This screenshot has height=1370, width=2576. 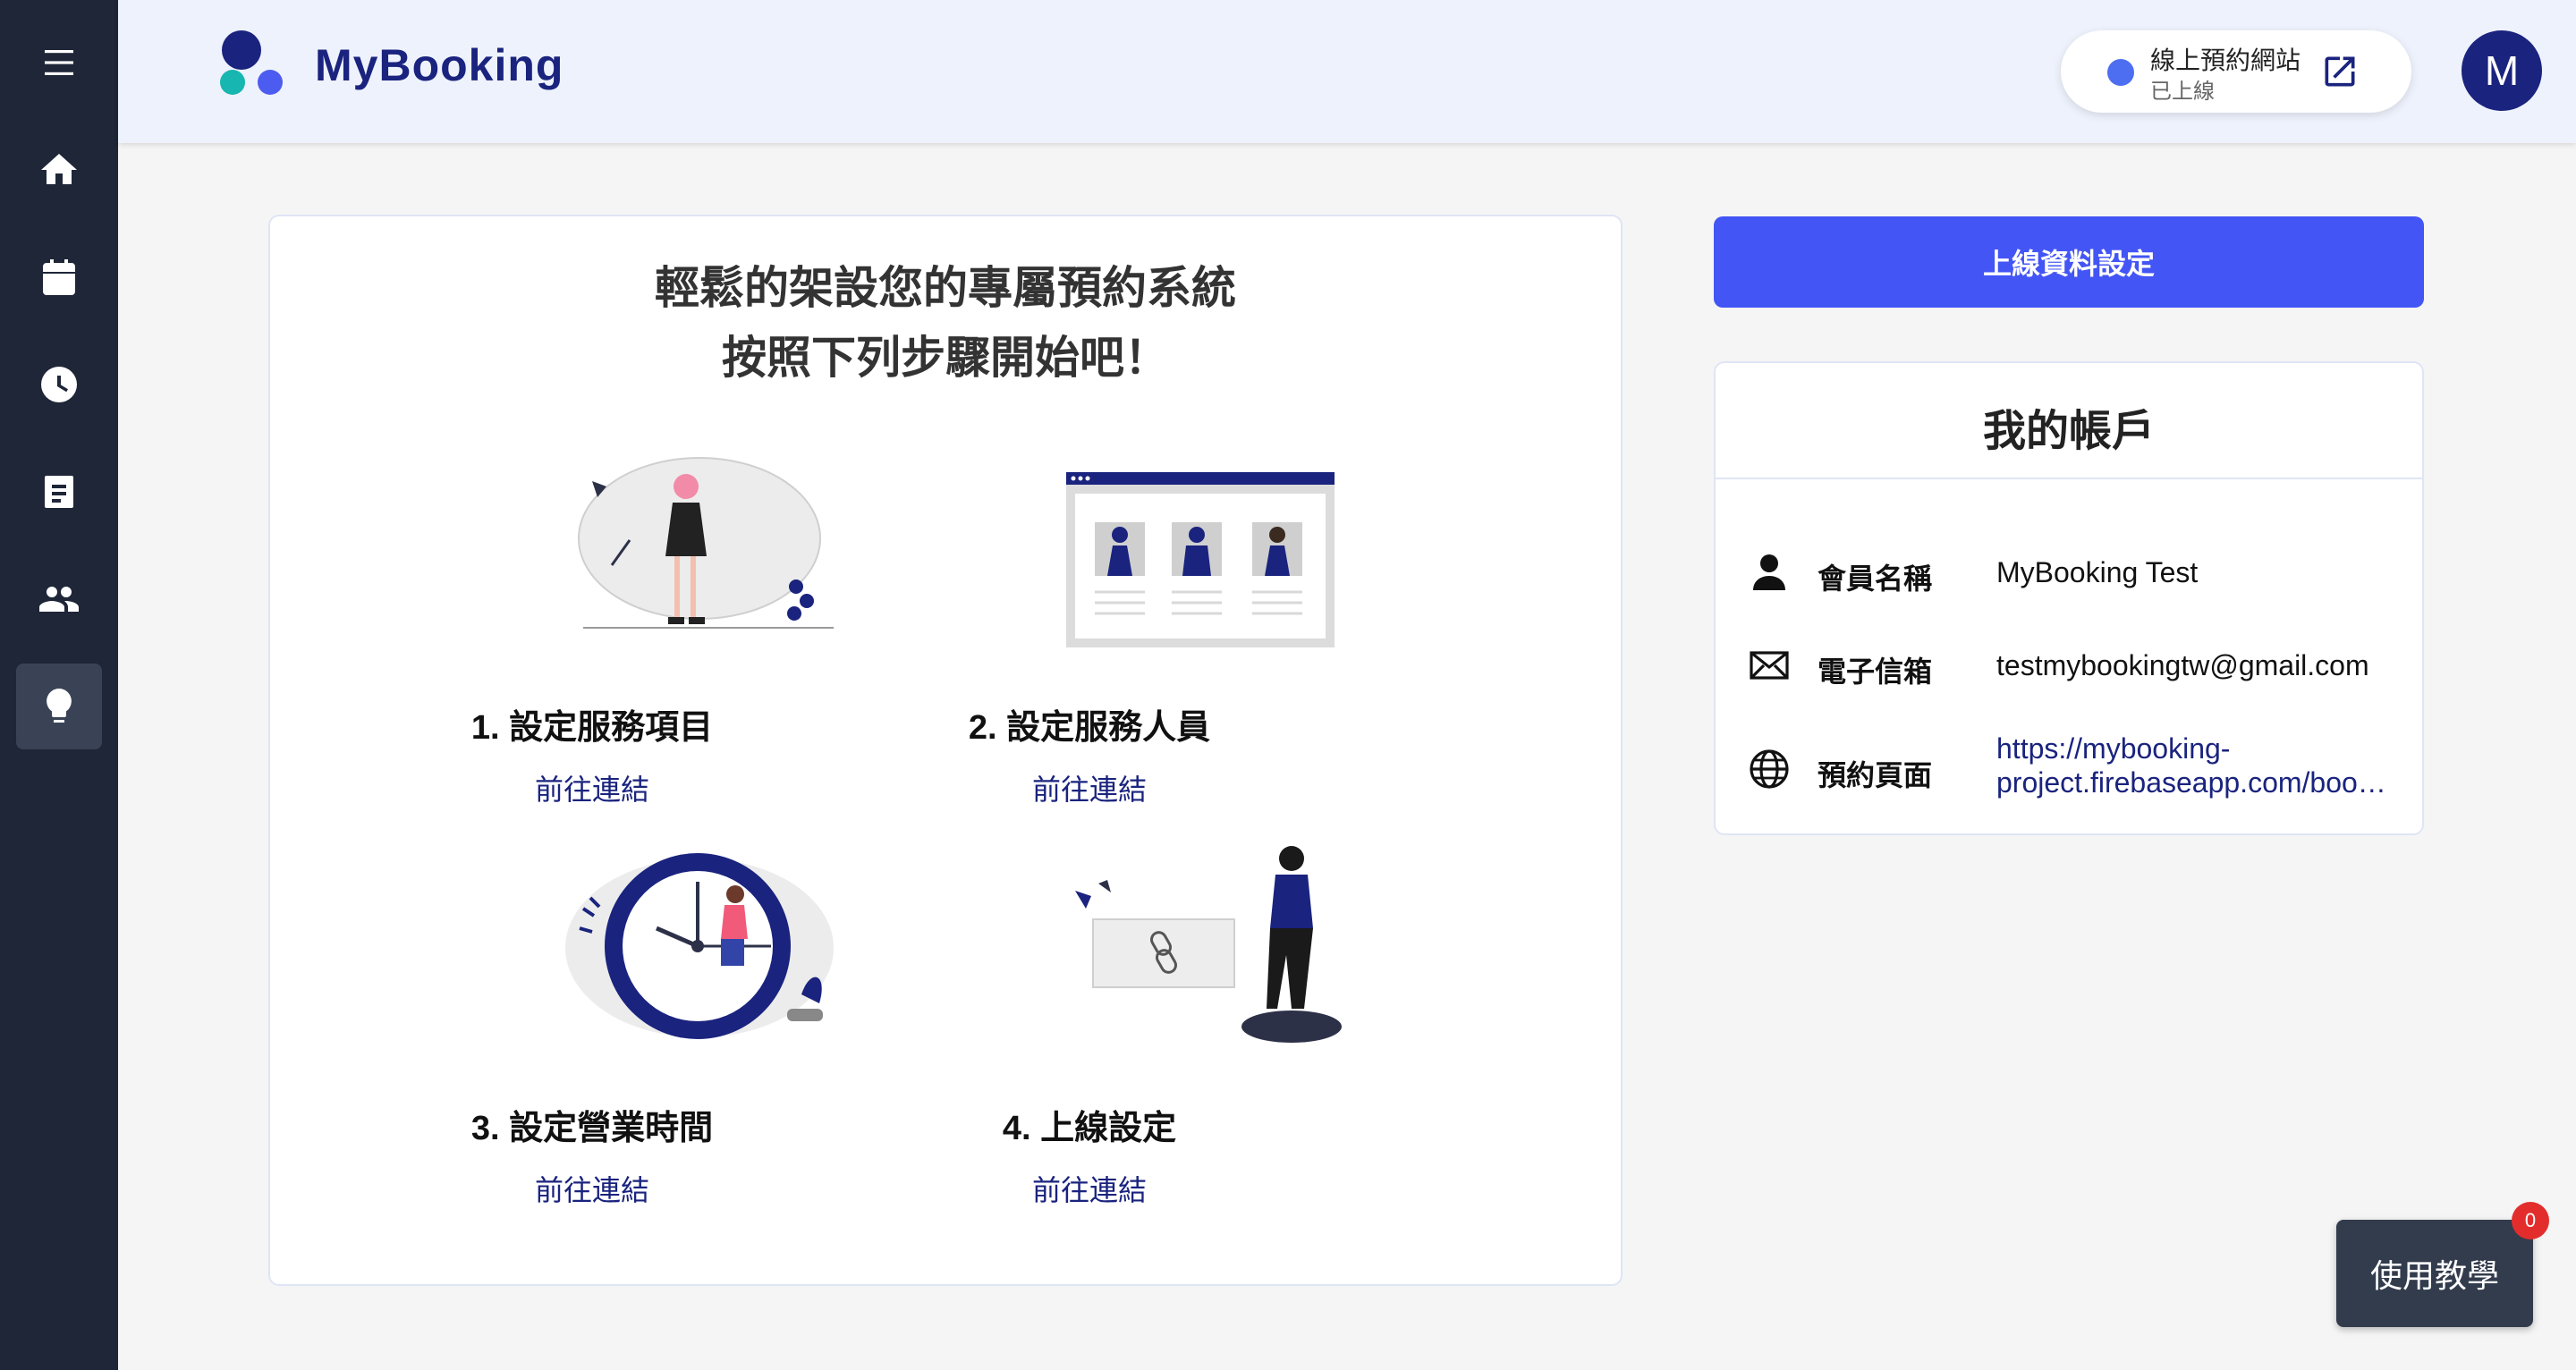 What do you see at coordinates (1089, 1188) in the screenshot?
I see `step-4-link: 前往連結` at bounding box center [1089, 1188].